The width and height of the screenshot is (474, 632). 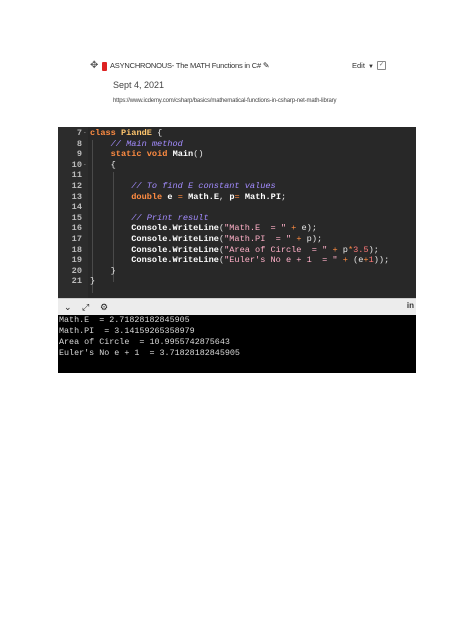 I want to click on line-number: 15, so click(x=76, y=217).